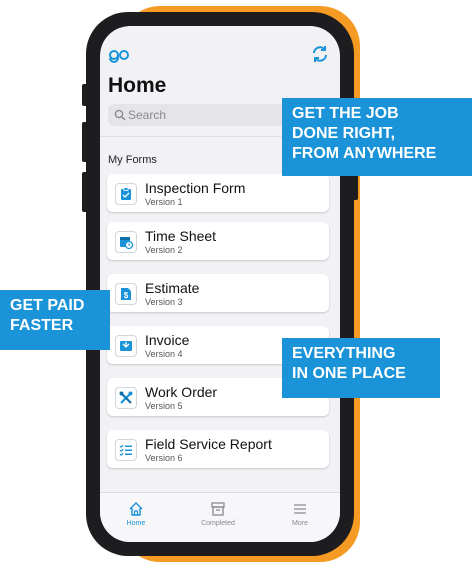 The image size is (474, 568). What do you see at coordinates (126, 346) in the screenshot?
I see `invoice-icon` at bounding box center [126, 346].